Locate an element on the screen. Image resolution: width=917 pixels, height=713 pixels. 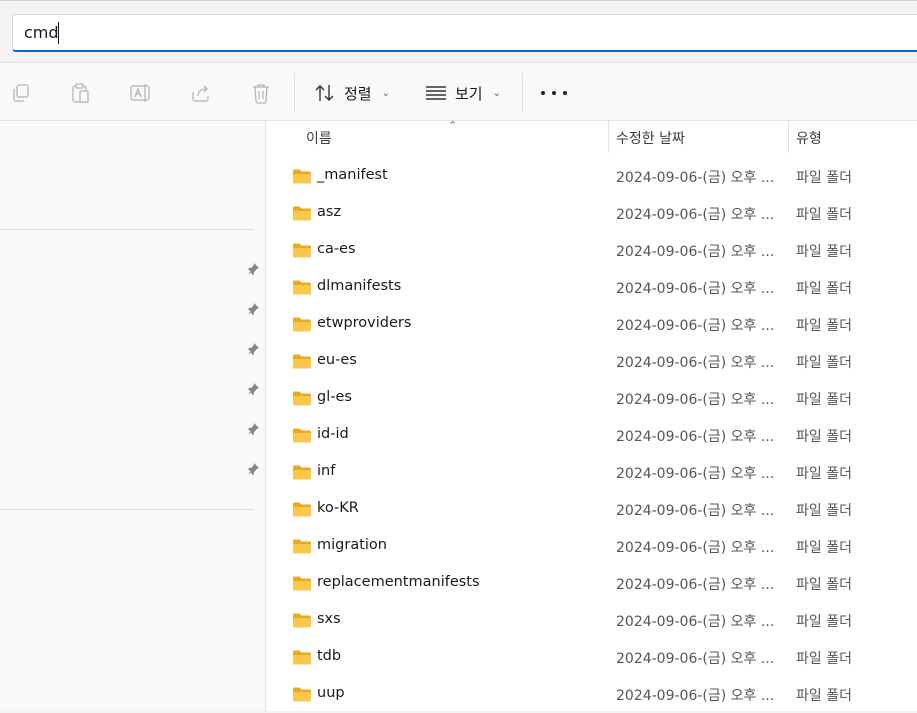
rename-icon is located at coordinates (141, 93).